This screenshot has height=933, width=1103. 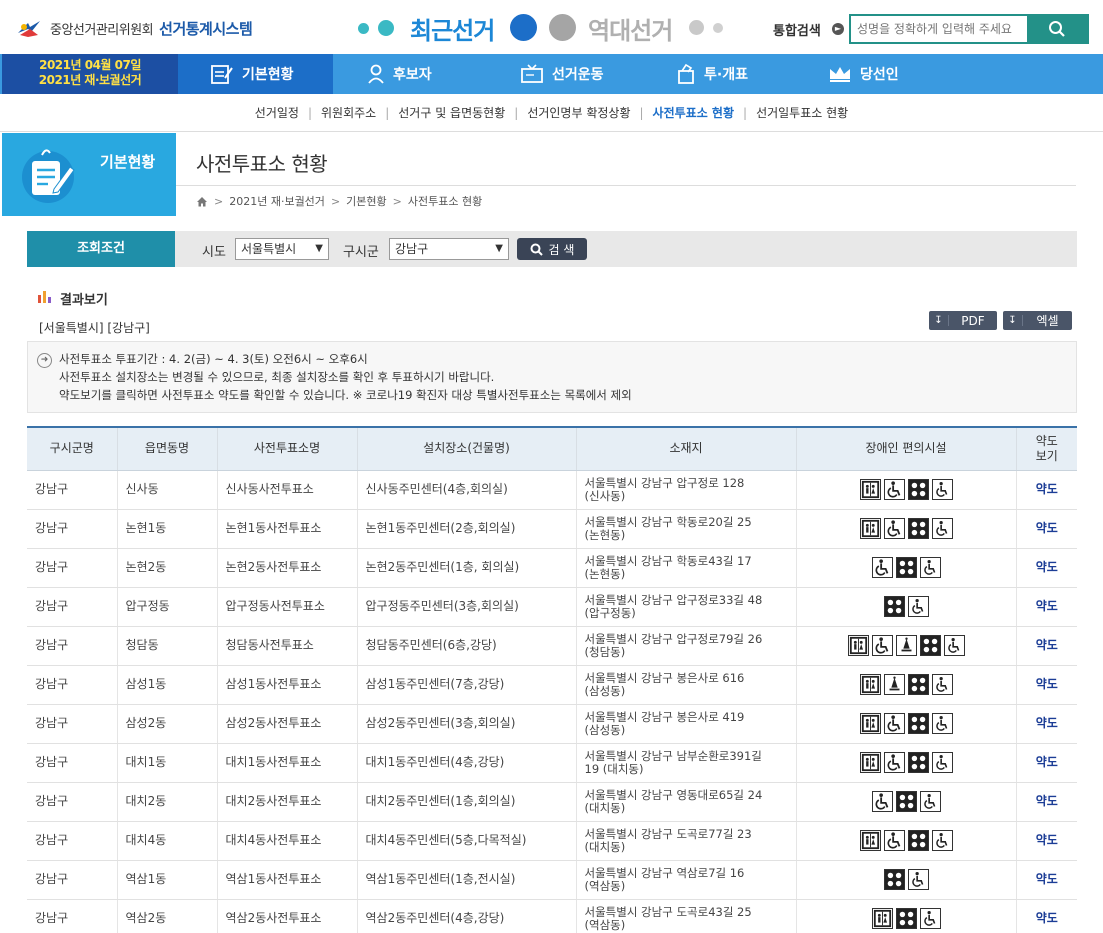 What do you see at coordinates (1057, 29) in the screenshot?
I see `search-button` at bounding box center [1057, 29].